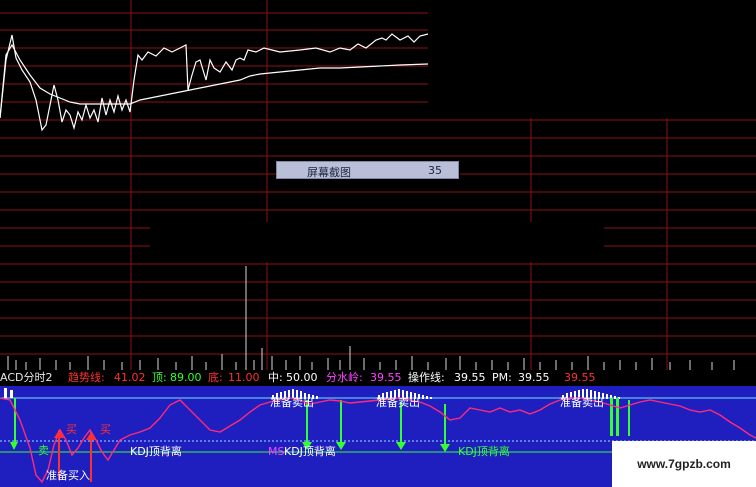 This screenshot has height=487, width=756. I want to click on buy-label-2: 买, so click(105, 429).